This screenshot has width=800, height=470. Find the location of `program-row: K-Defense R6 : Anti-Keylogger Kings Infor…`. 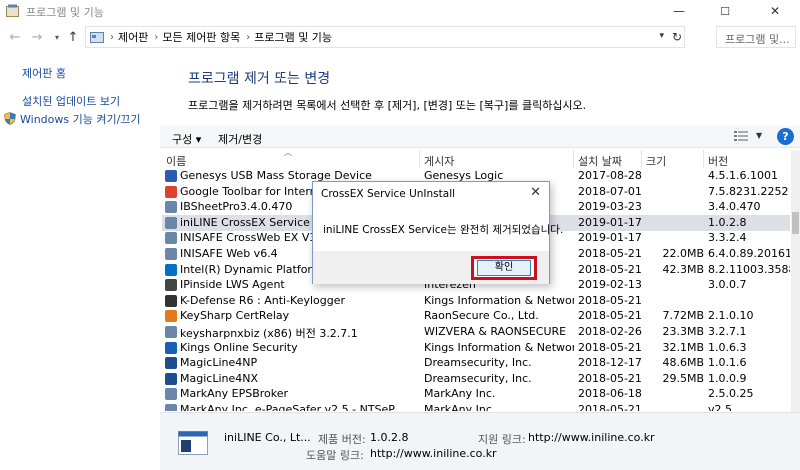

program-row: K-Defense R6 : Anti-Keylogger Kings Infor… is located at coordinates (476, 301).